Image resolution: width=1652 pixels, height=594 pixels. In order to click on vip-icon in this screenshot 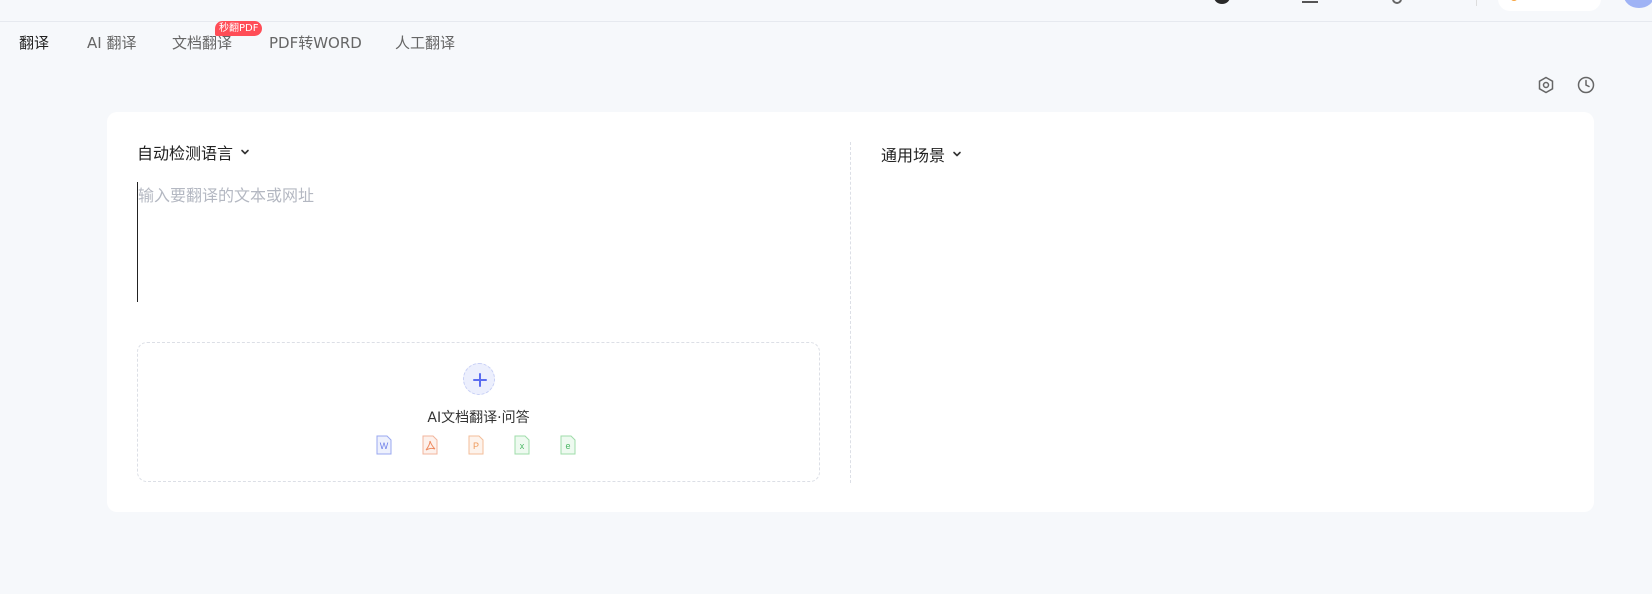, I will do `click(1514, 0)`.